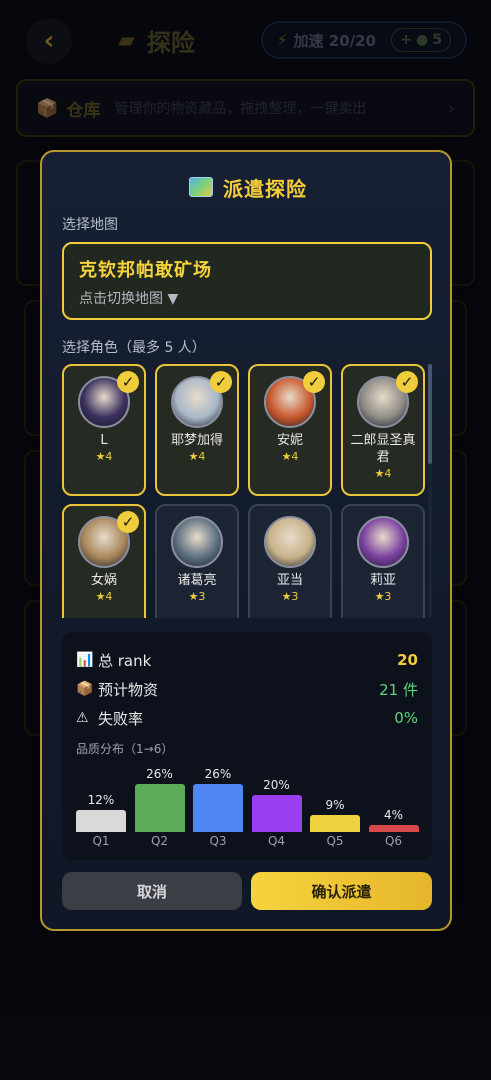  What do you see at coordinates (197, 430) in the screenshot?
I see `hero-card: 耶梦加得 ★4 ✓` at bounding box center [197, 430].